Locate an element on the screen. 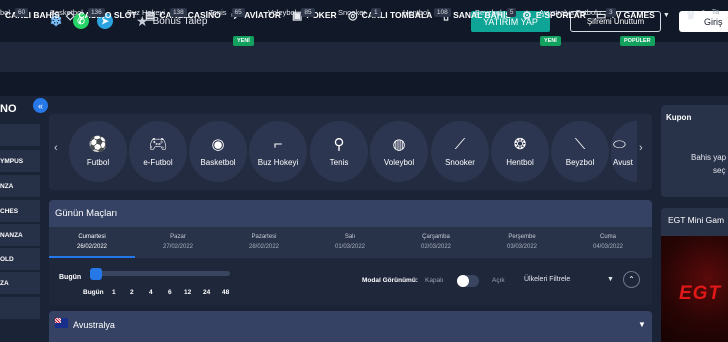 The width and height of the screenshot is (728, 342). new-badge: YENİ is located at coordinates (550, 41).